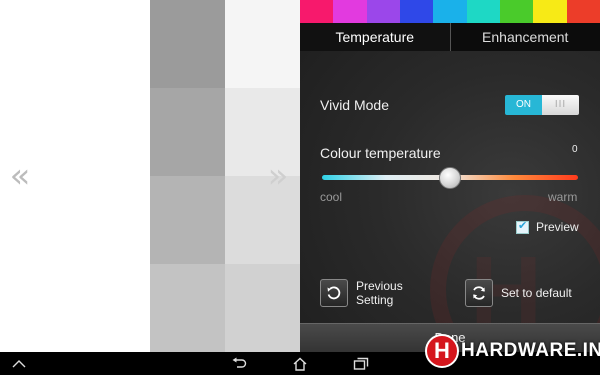 Image resolution: width=600 pixels, height=375 pixels. Describe the element at coordinates (19, 363) in the screenshot. I see `menu-caret-icon` at that location.